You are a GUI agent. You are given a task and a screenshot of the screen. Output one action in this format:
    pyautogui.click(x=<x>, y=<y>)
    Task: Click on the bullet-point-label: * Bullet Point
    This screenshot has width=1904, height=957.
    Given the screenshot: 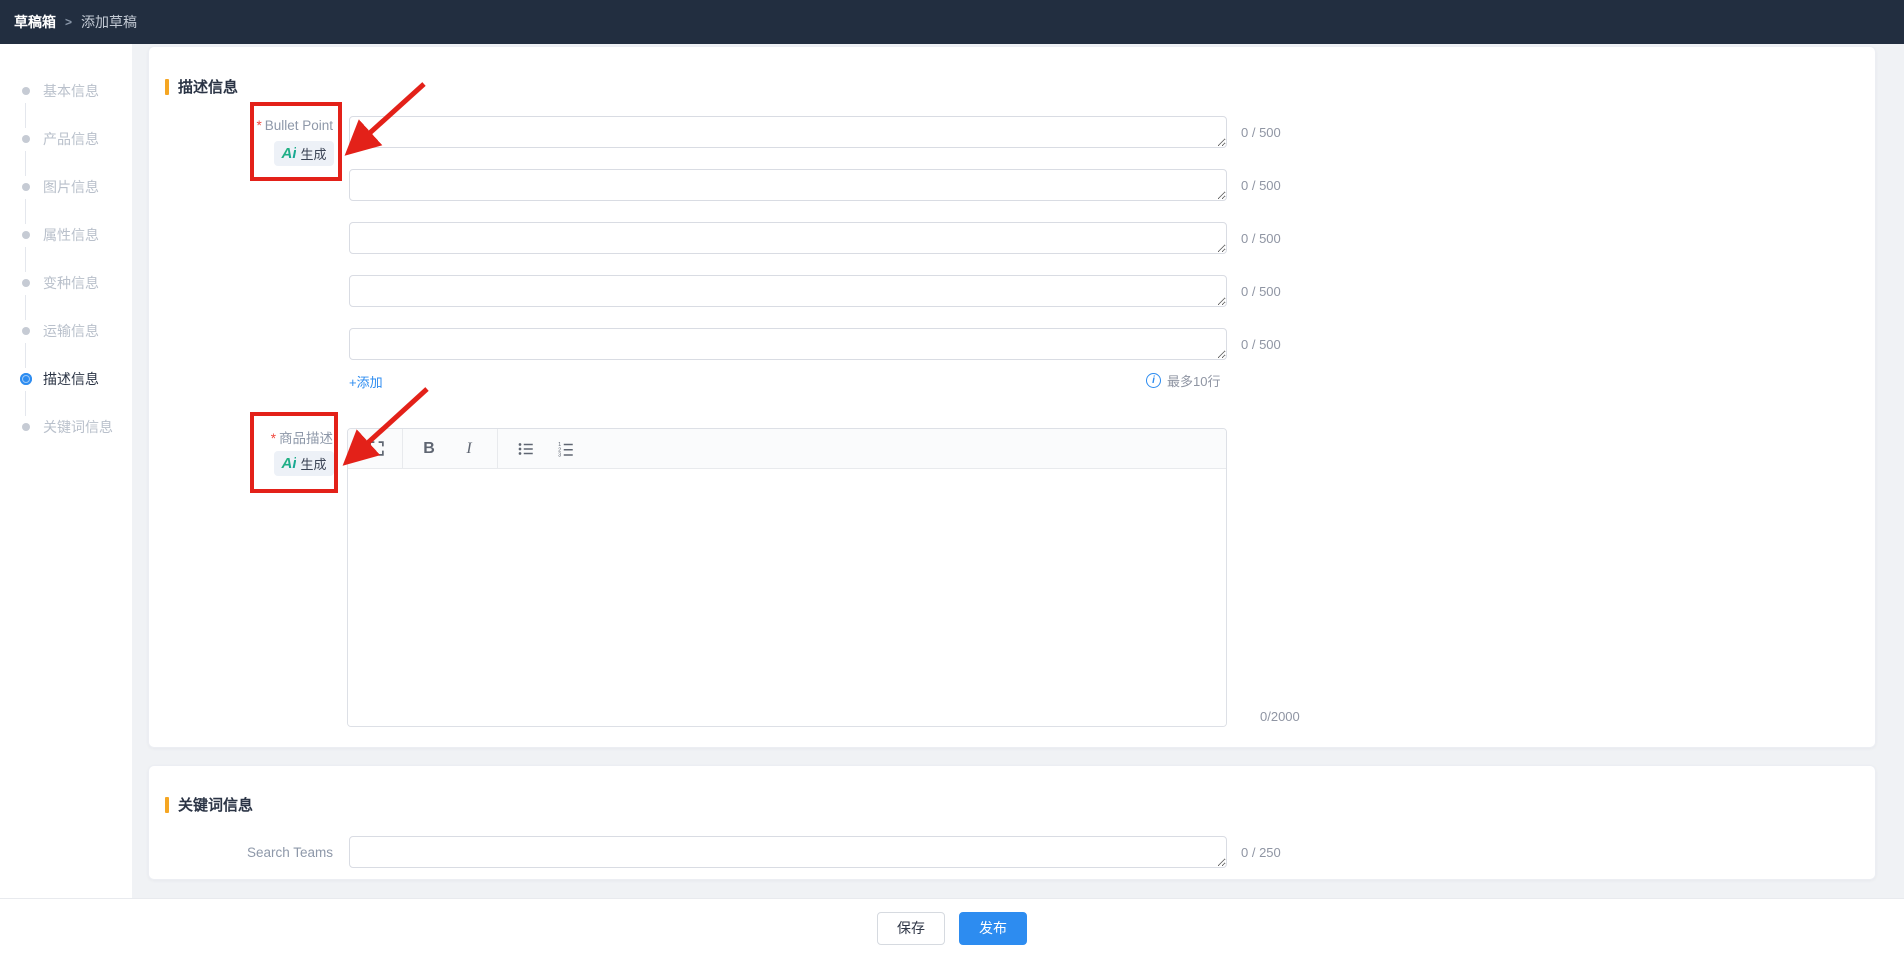 What is the action you would take?
    pyautogui.click(x=241, y=125)
    